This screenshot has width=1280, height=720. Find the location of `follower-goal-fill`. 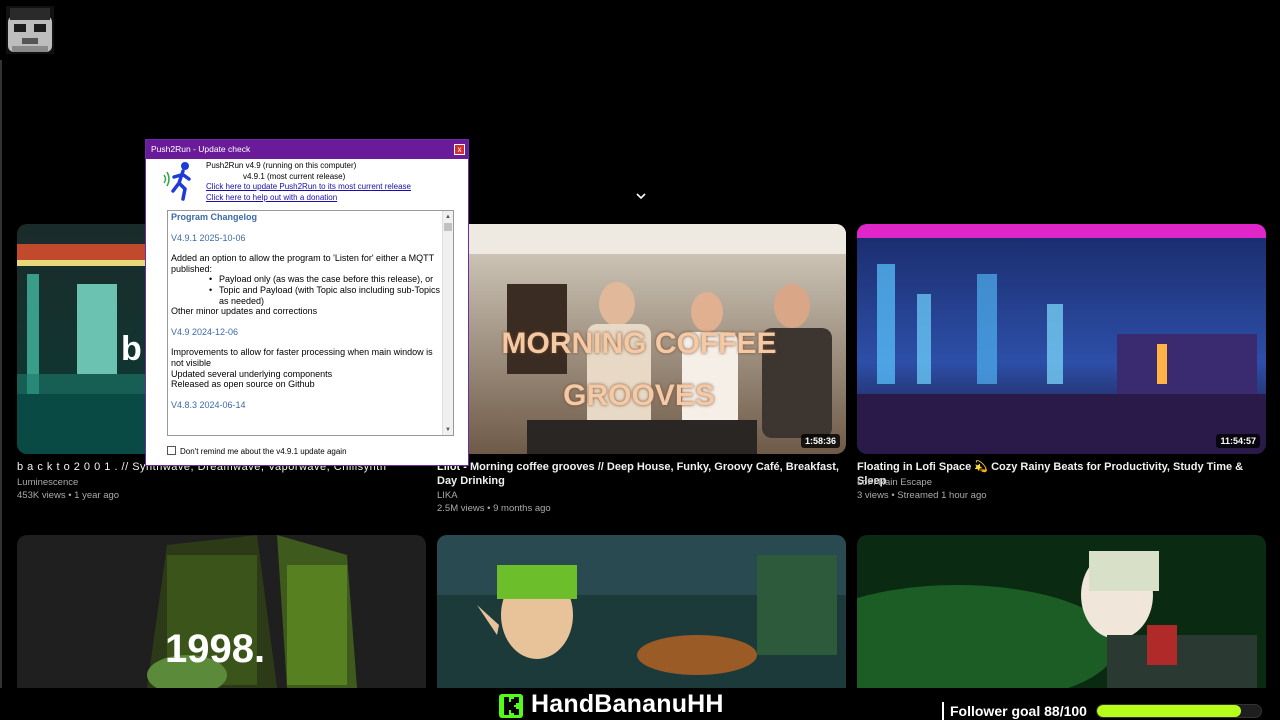

follower-goal-fill is located at coordinates (1169, 711).